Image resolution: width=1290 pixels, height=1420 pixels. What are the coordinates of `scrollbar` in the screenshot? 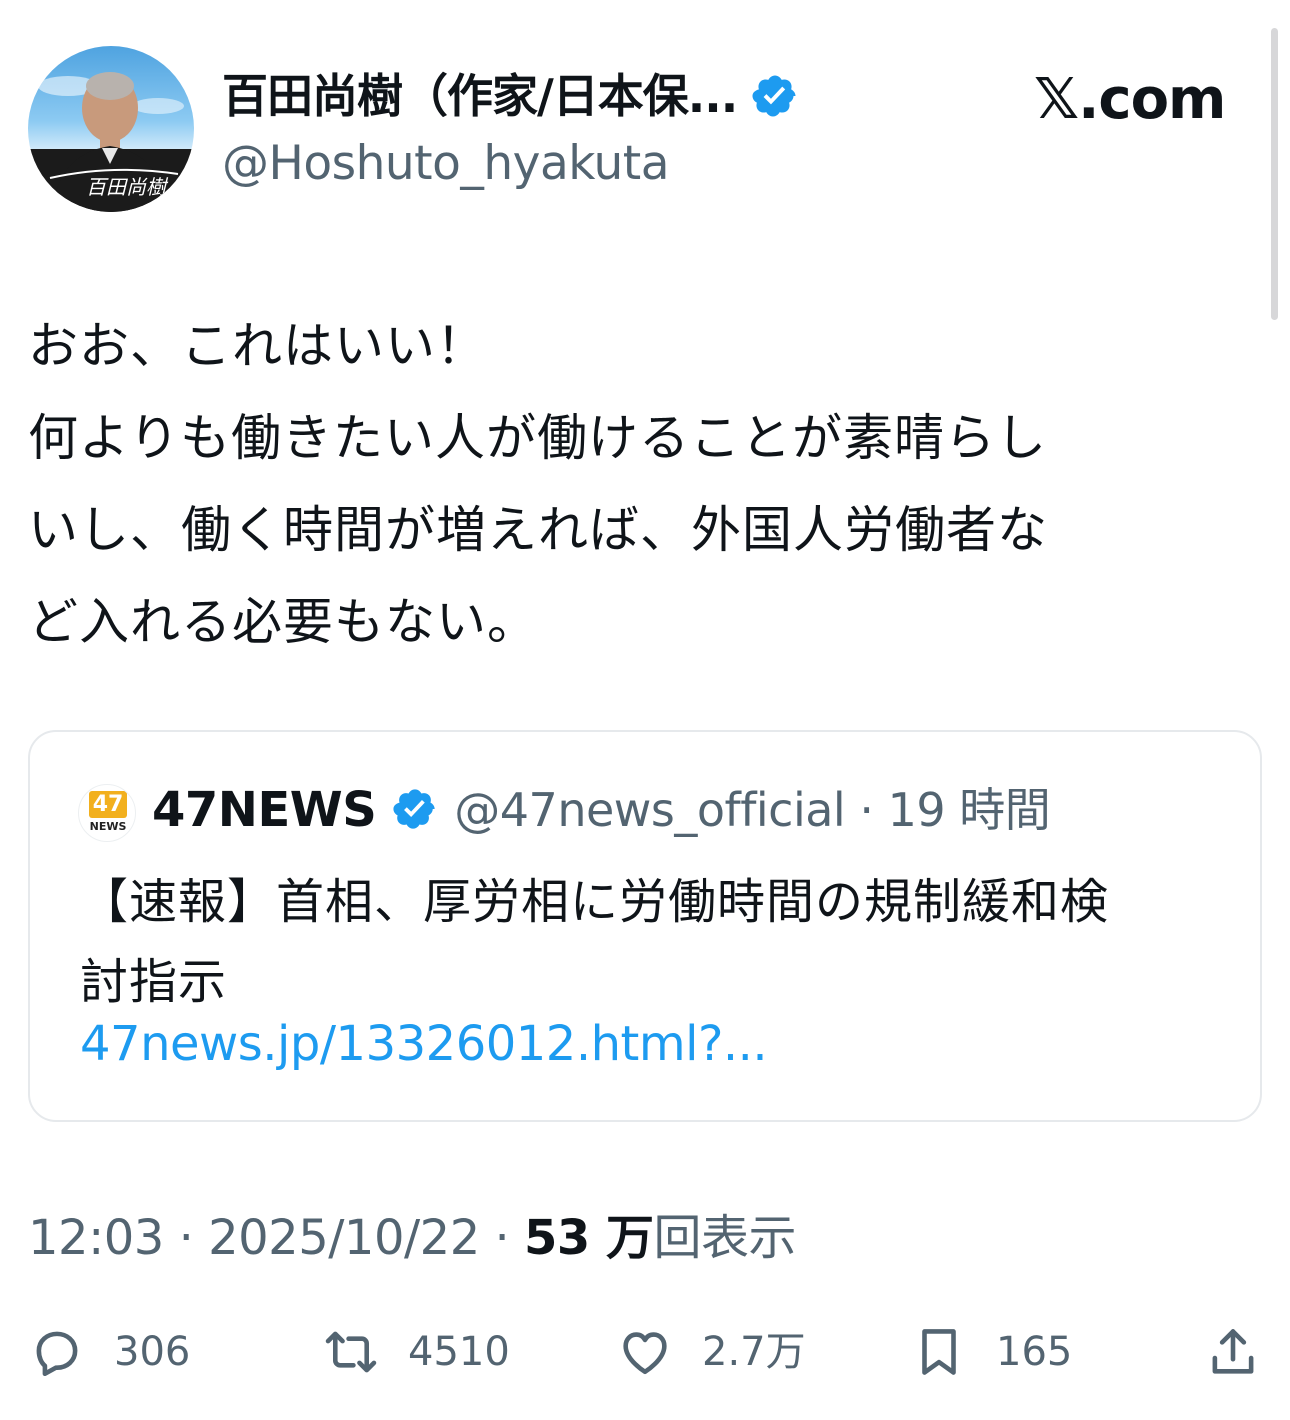 It's located at (1274, 174).